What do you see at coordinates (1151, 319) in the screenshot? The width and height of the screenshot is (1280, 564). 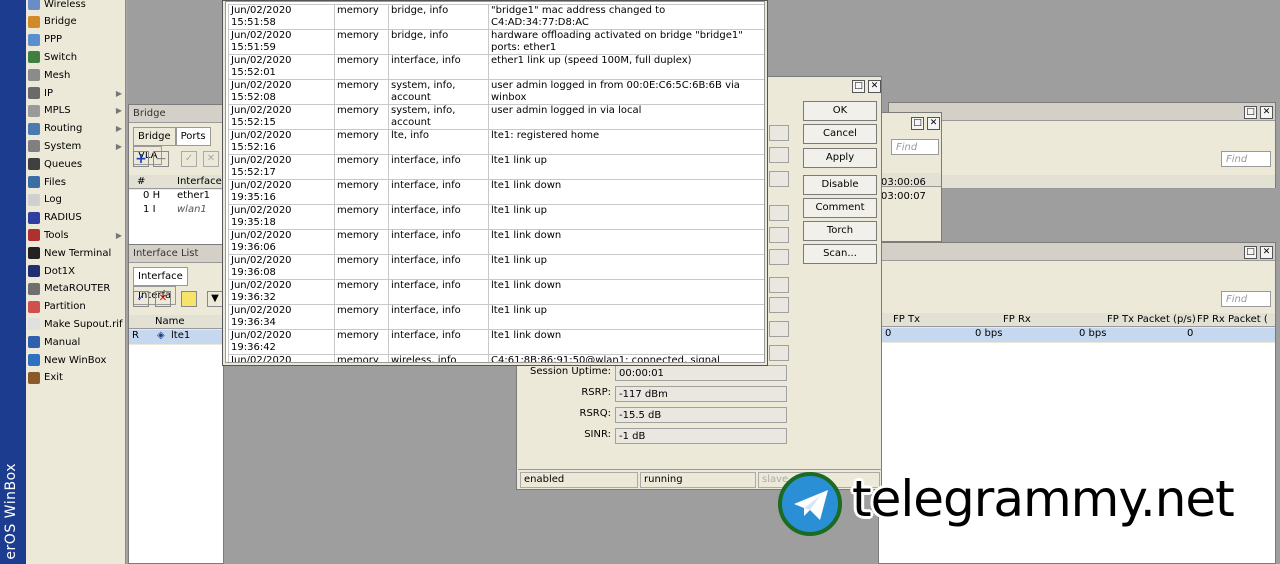 I see `col-fp-tx-packet: FP Tx Packet (p/s)` at bounding box center [1151, 319].